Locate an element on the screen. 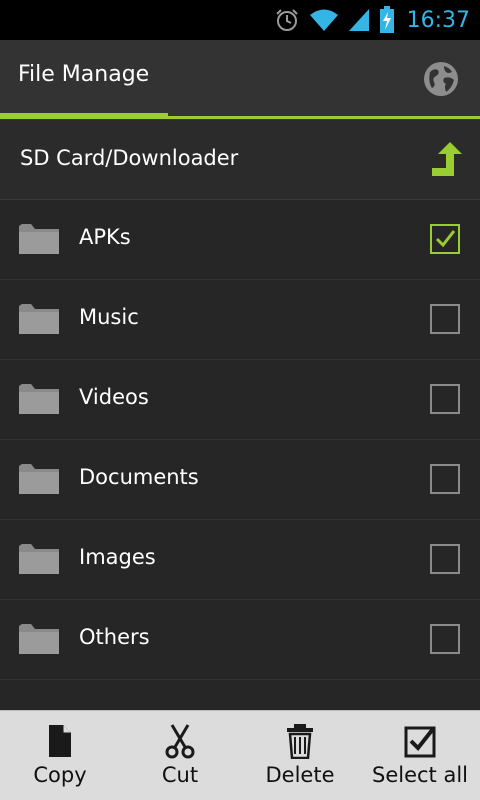  scissors-icon is located at coordinates (180, 741).